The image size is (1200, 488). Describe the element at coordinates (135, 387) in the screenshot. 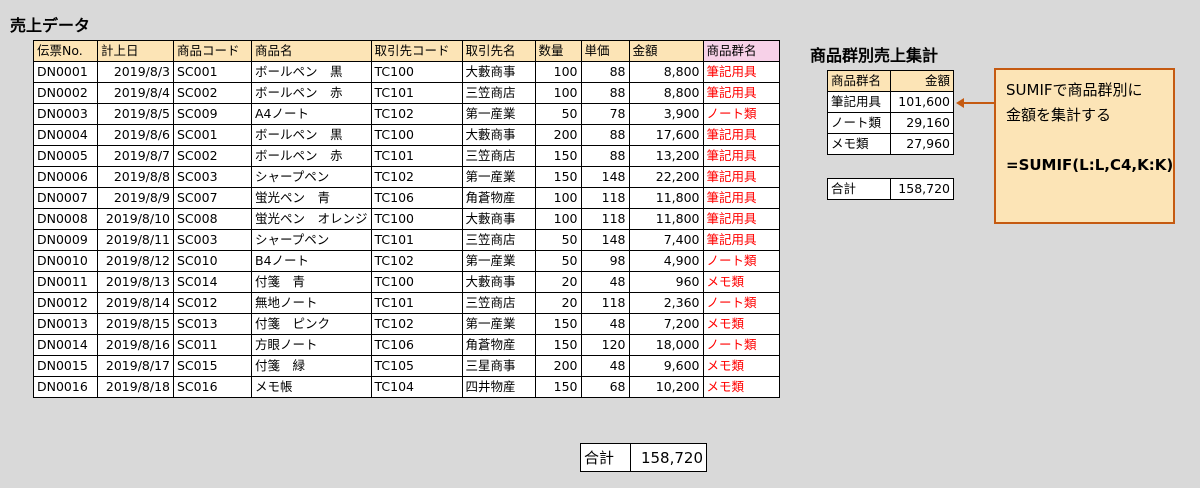

I see `cell-date: 2019/8/18` at that location.